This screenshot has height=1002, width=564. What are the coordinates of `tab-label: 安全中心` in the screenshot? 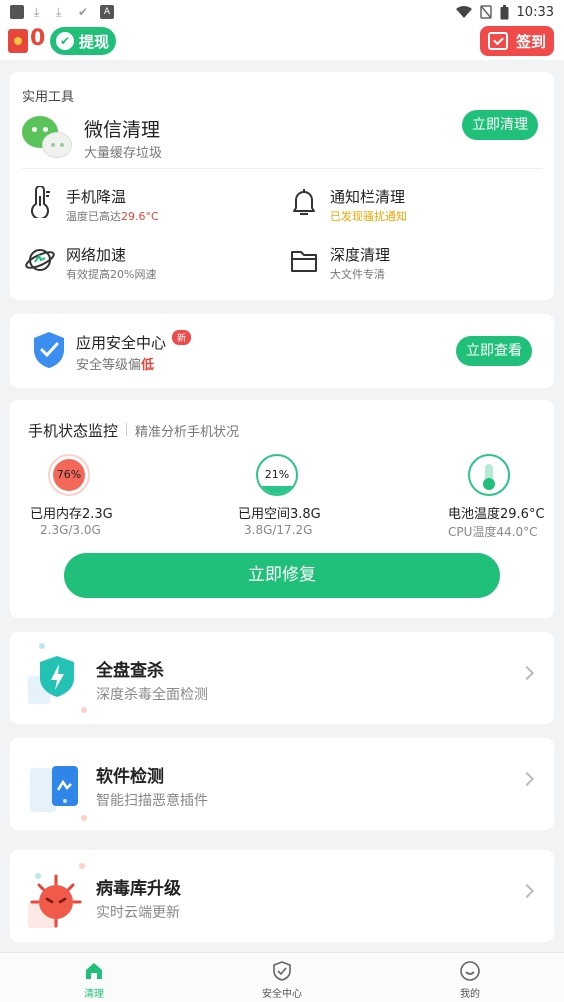 It's located at (282, 994).